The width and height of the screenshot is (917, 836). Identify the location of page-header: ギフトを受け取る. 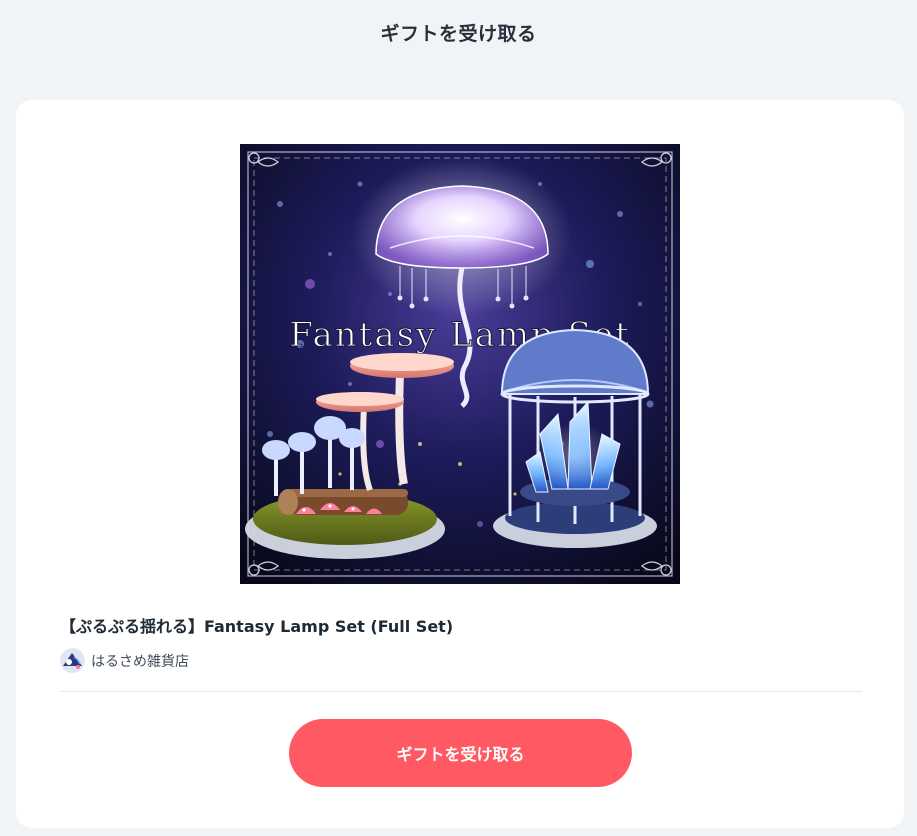
(458, 32).